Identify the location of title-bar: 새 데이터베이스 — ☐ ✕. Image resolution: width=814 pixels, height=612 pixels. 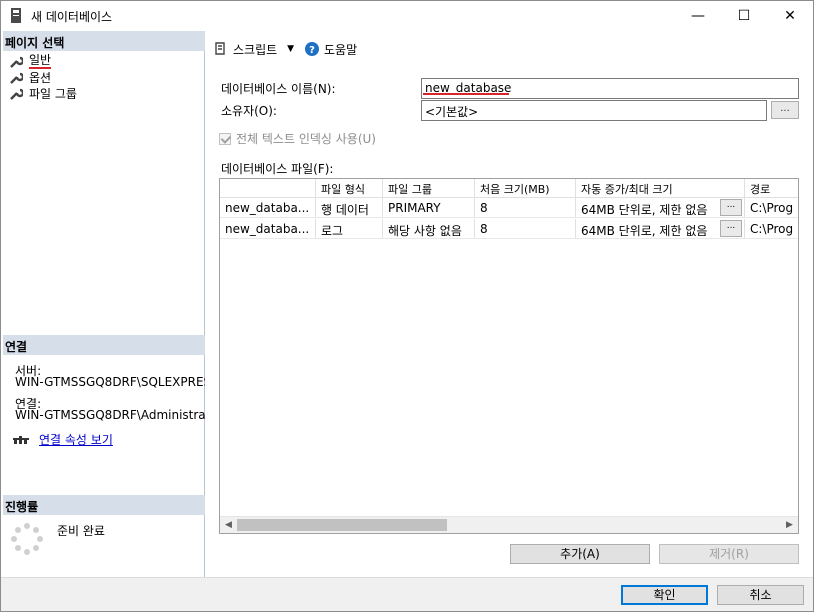
(407, 16).